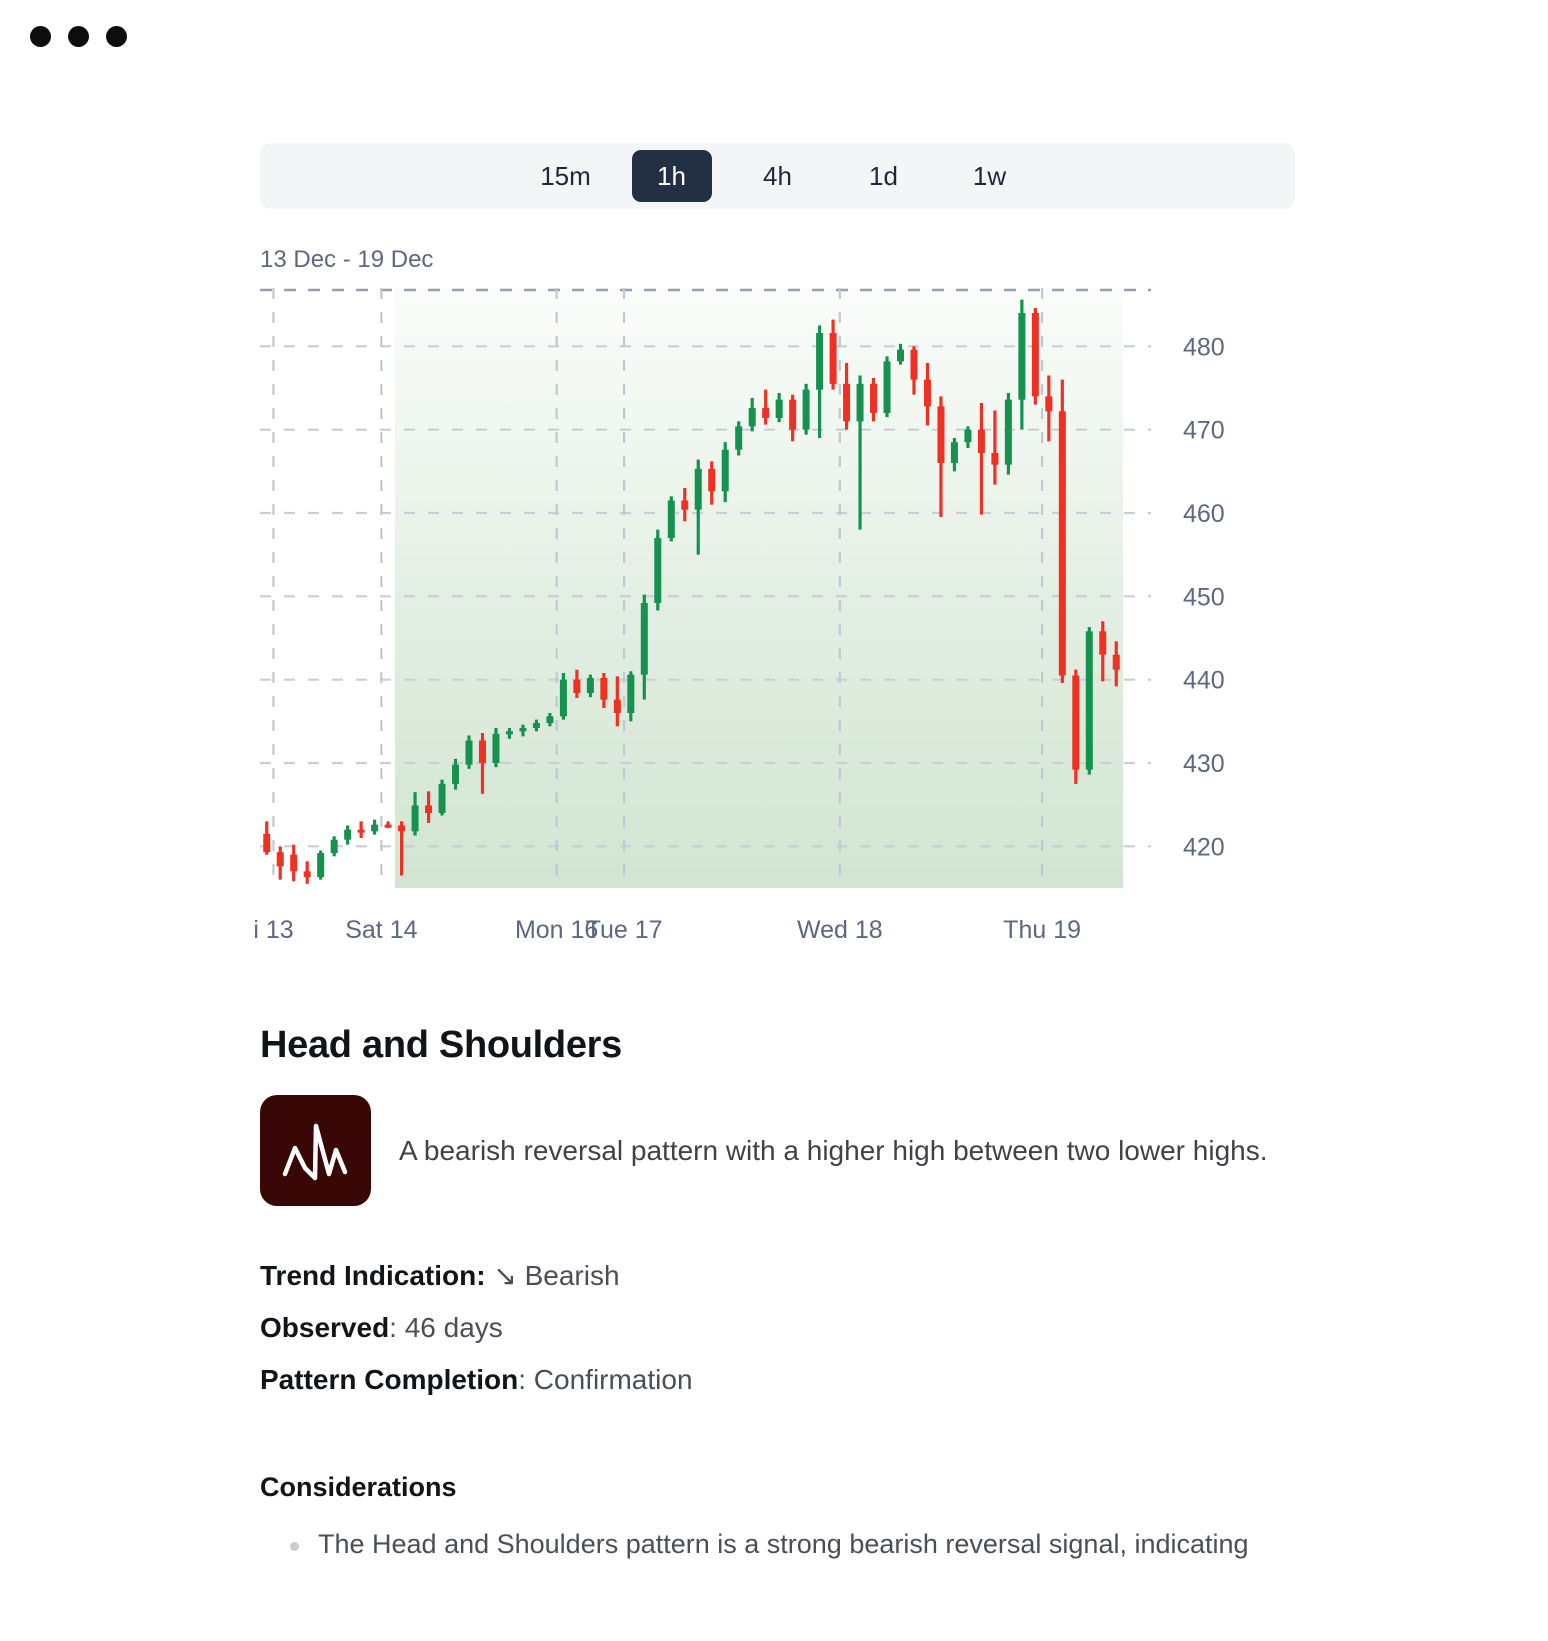 This screenshot has width=1548, height=1641. What do you see at coordinates (1204, 764) in the screenshot?
I see `y-axis-tick-label: 430` at bounding box center [1204, 764].